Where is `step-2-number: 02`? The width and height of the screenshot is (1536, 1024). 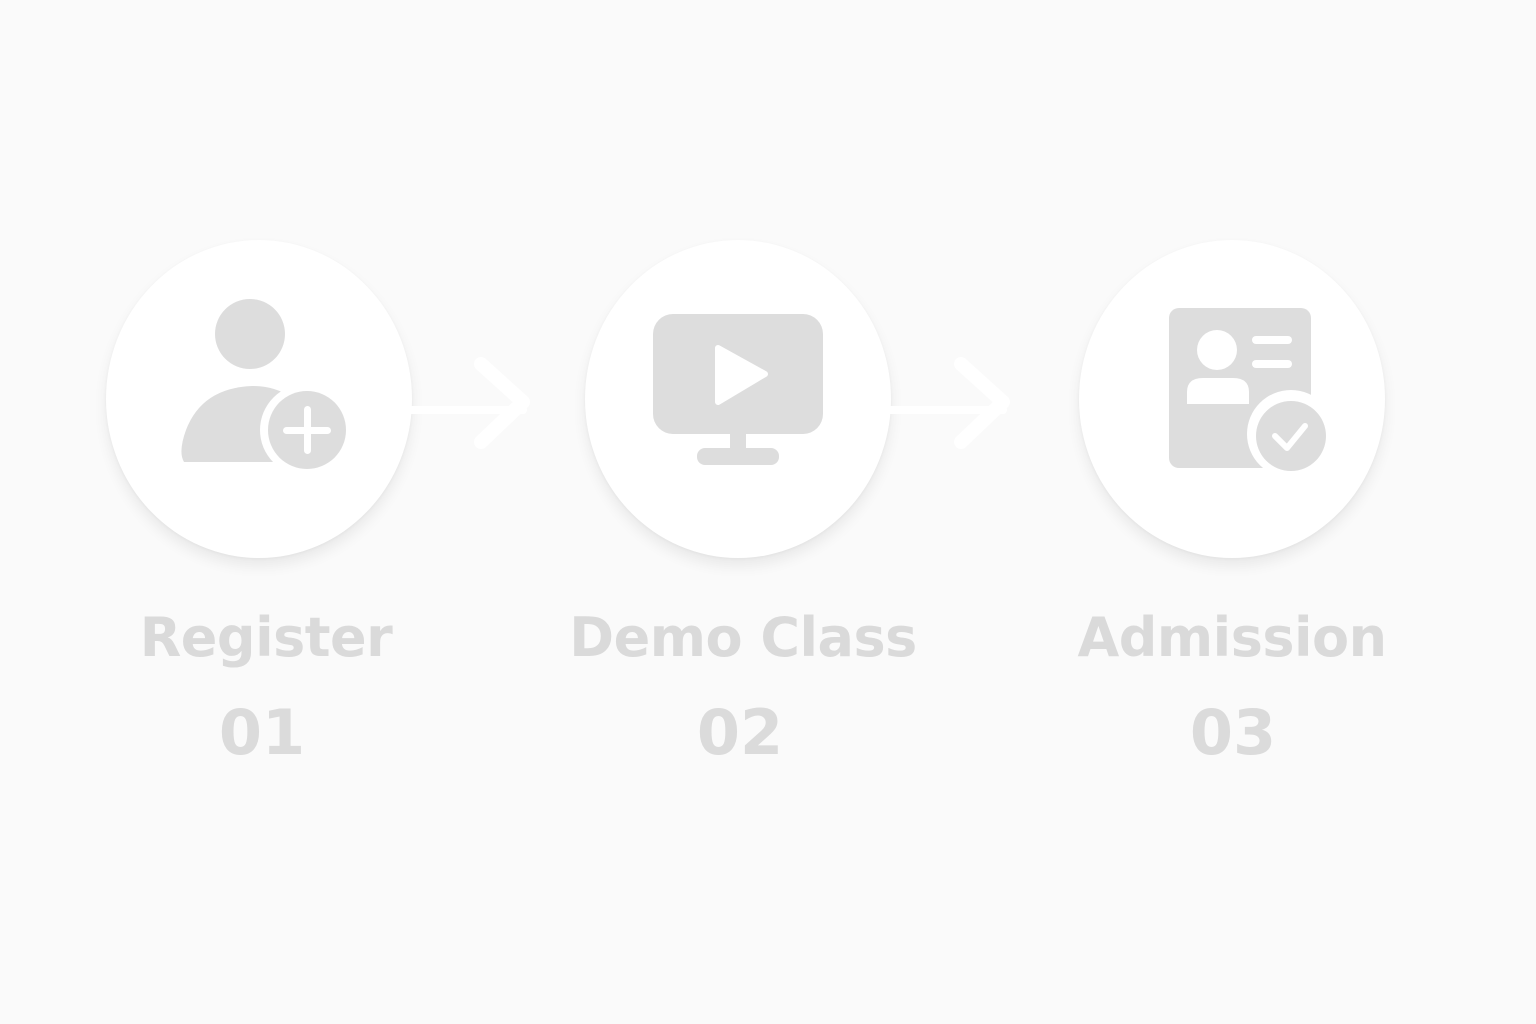 step-2-number: 02 is located at coordinates (740, 732).